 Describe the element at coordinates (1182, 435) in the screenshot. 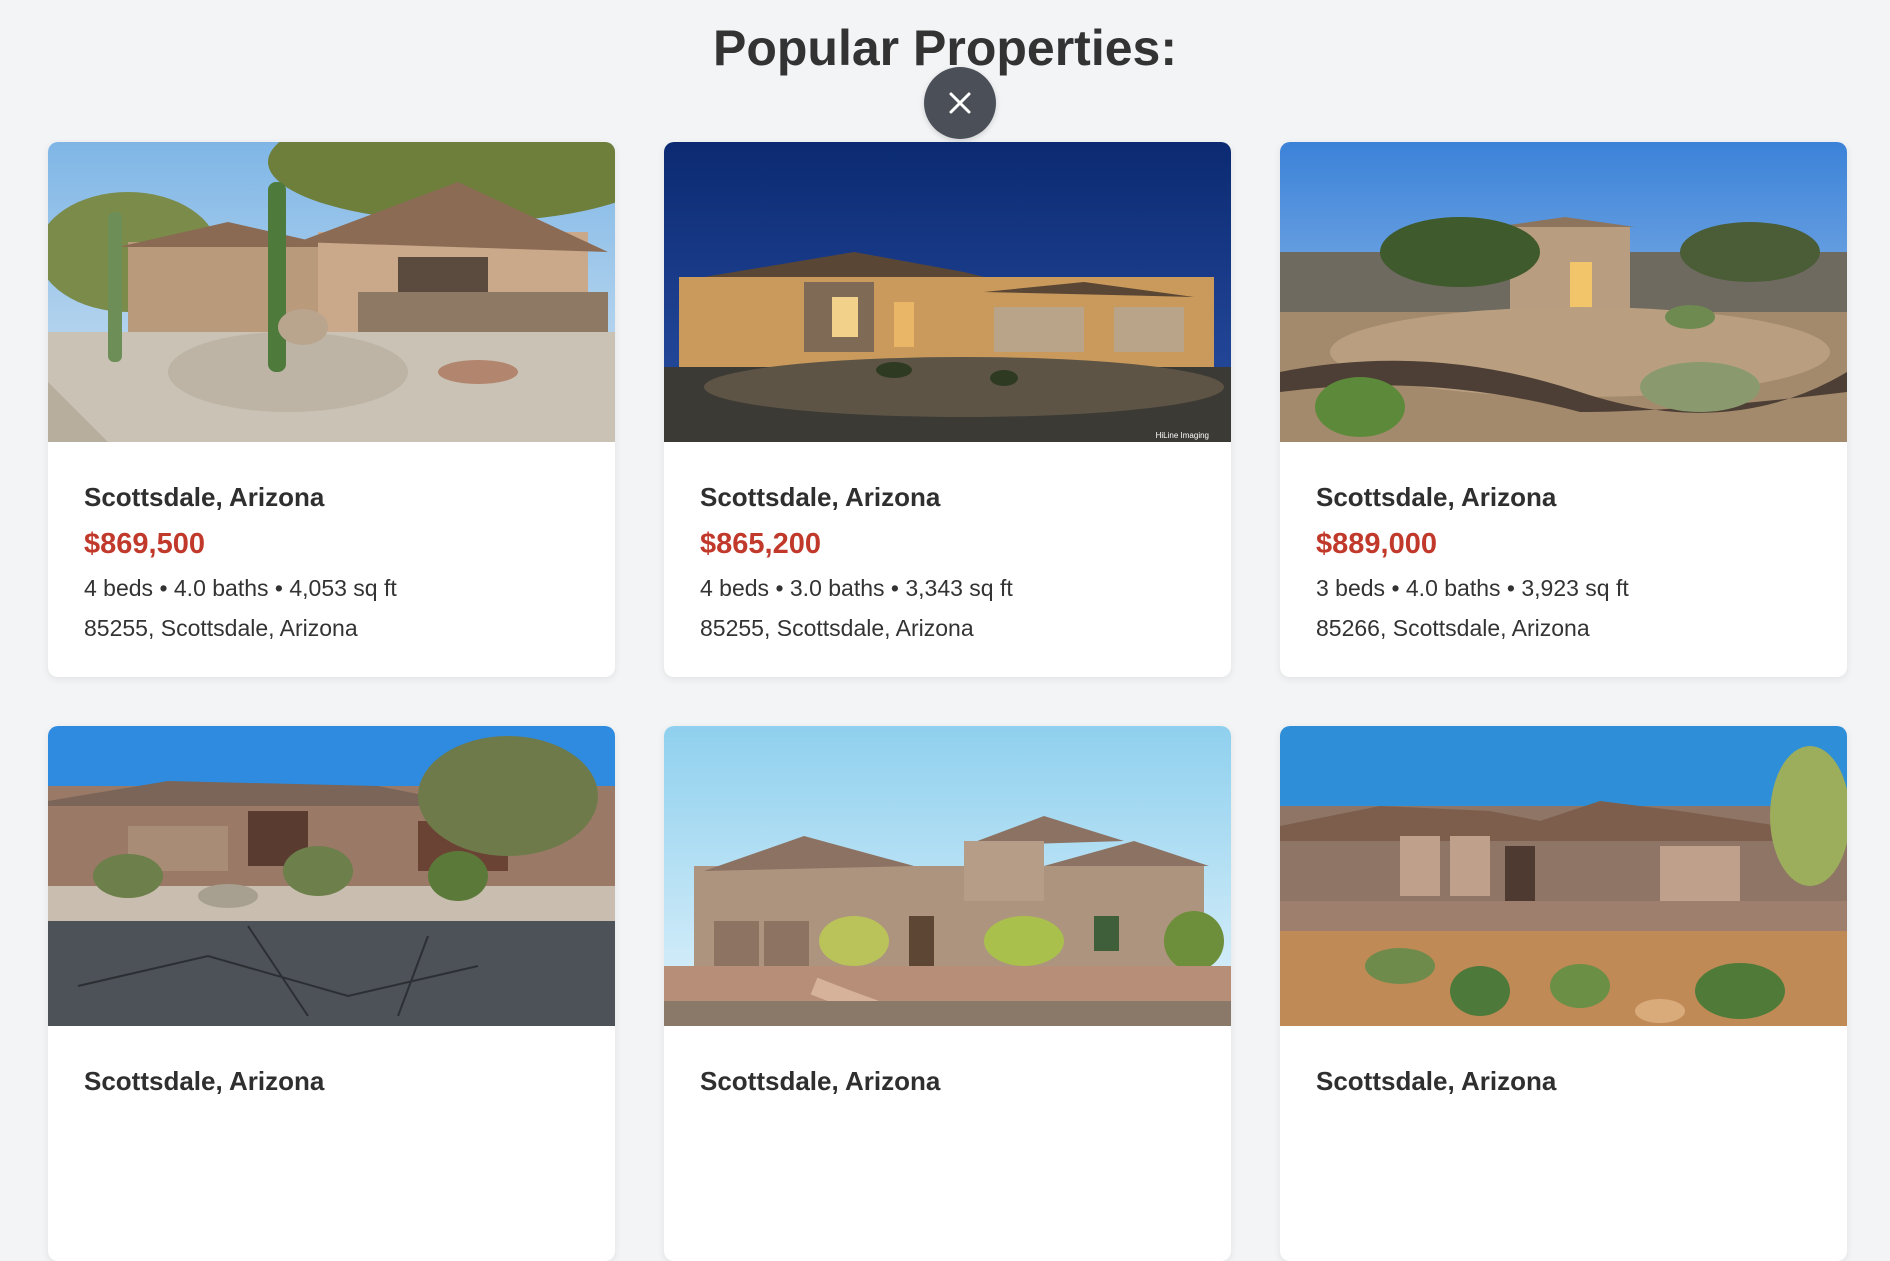

I see `photo-credit: HiLine Imaging` at that location.